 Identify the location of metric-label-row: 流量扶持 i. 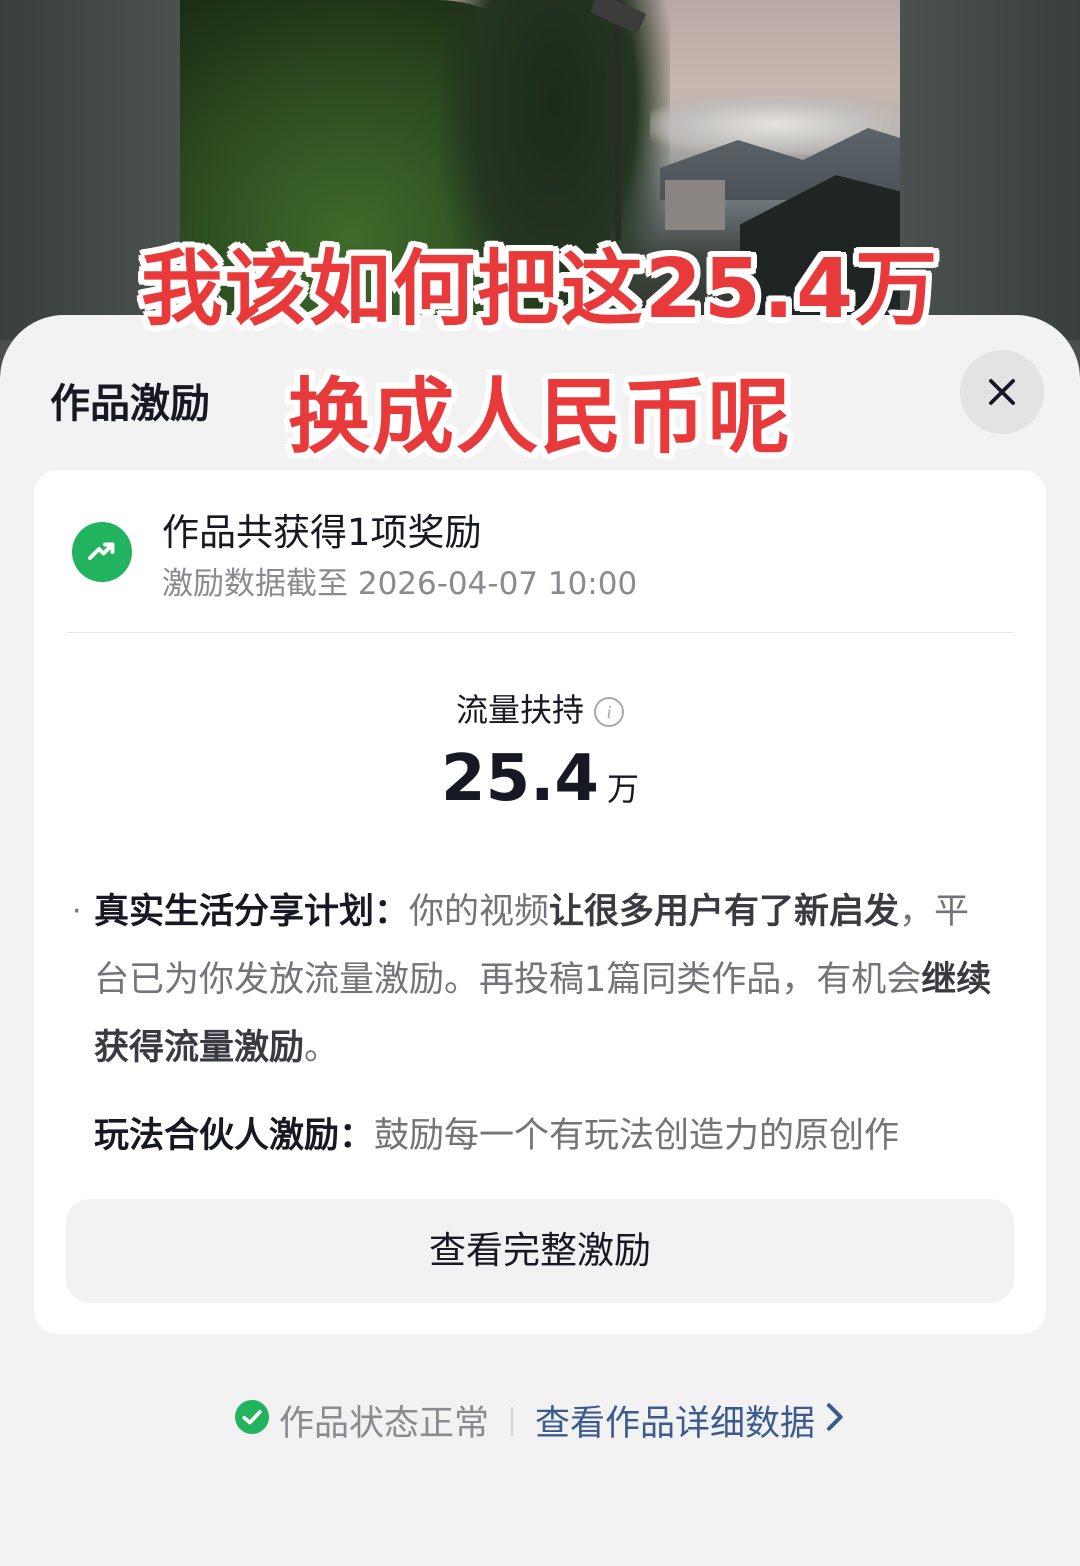
(540, 708).